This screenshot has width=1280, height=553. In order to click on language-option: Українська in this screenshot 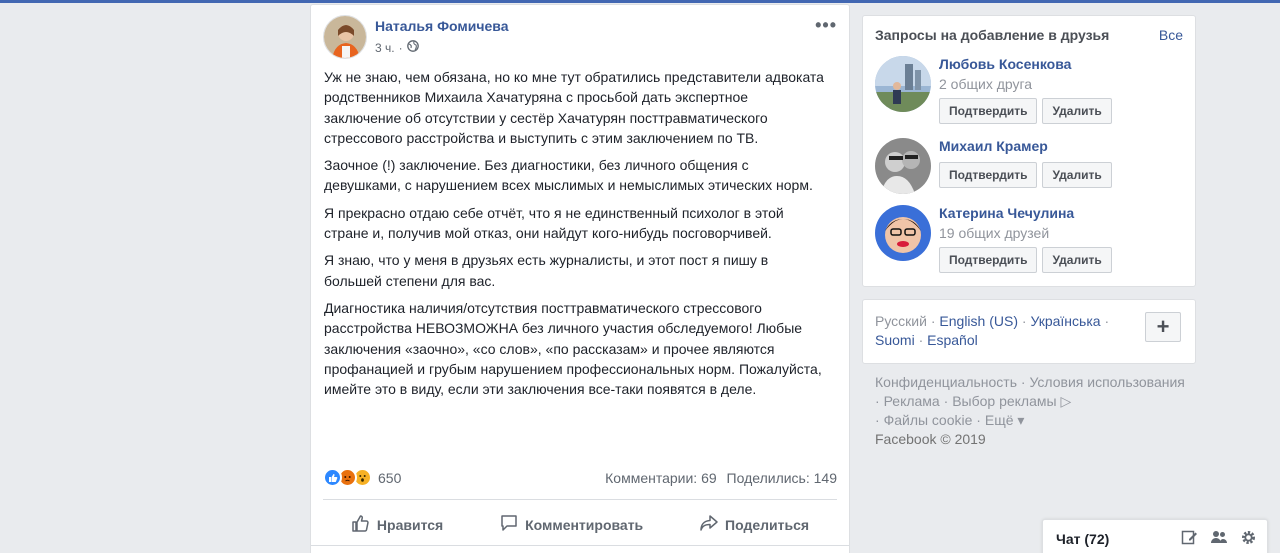, I will do `click(1065, 321)`.